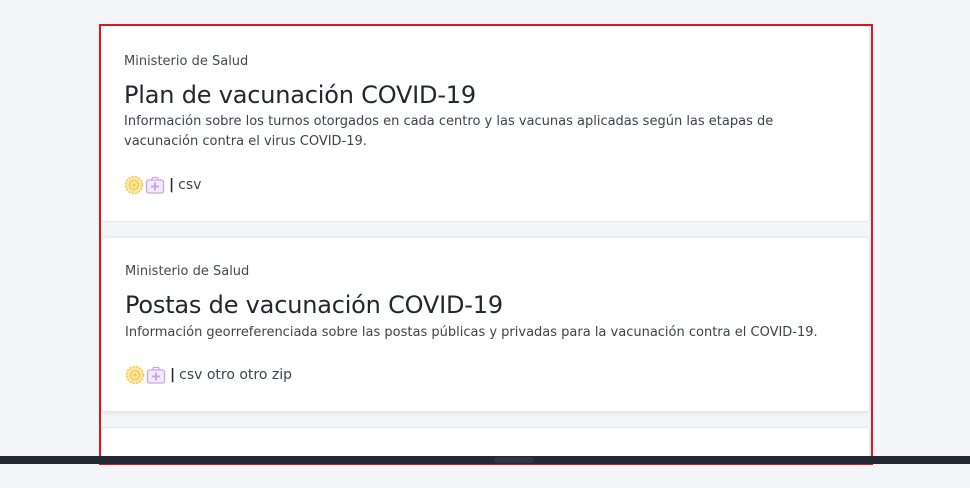 This screenshot has width=970, height=488. I want to click on footer-bar, so click(485, 460).